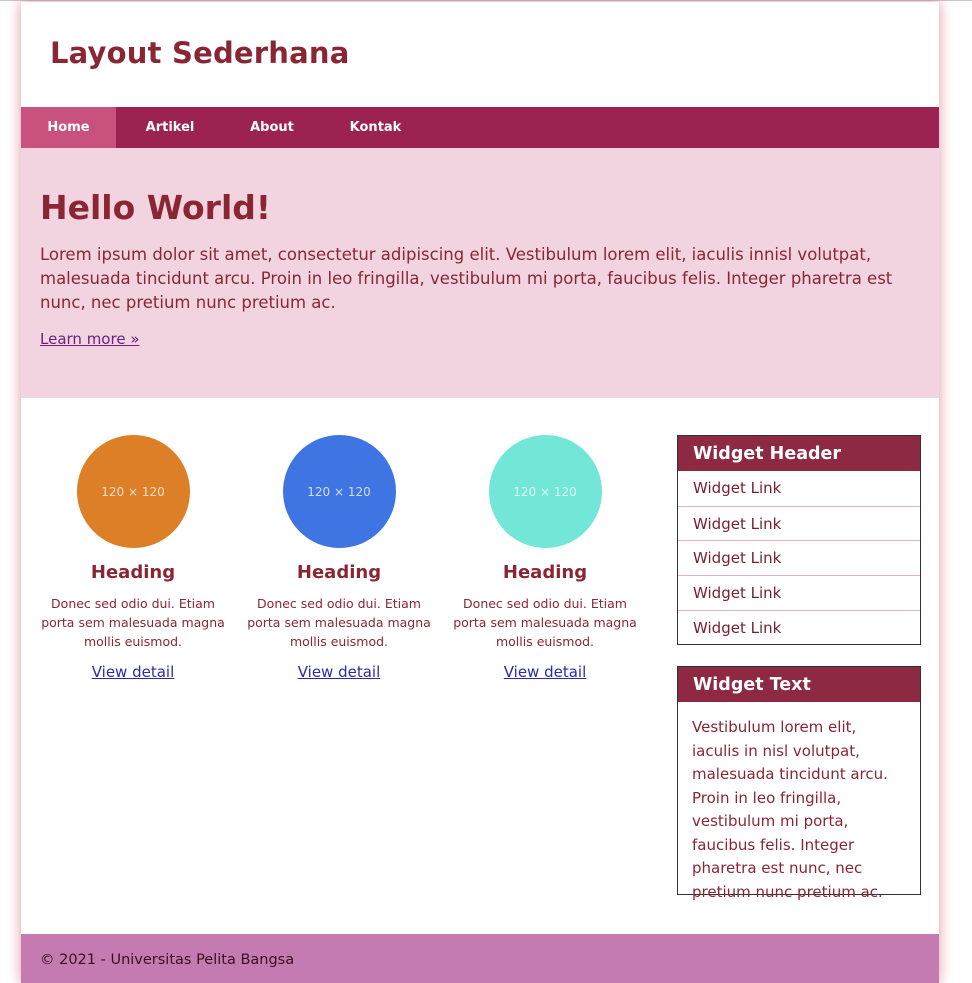 The height and width of the screenshot is (983, 972). Describe the element at coordinates (375, 127) in the screenshot. I see `nav-item-kontak: Kontak` at that location.